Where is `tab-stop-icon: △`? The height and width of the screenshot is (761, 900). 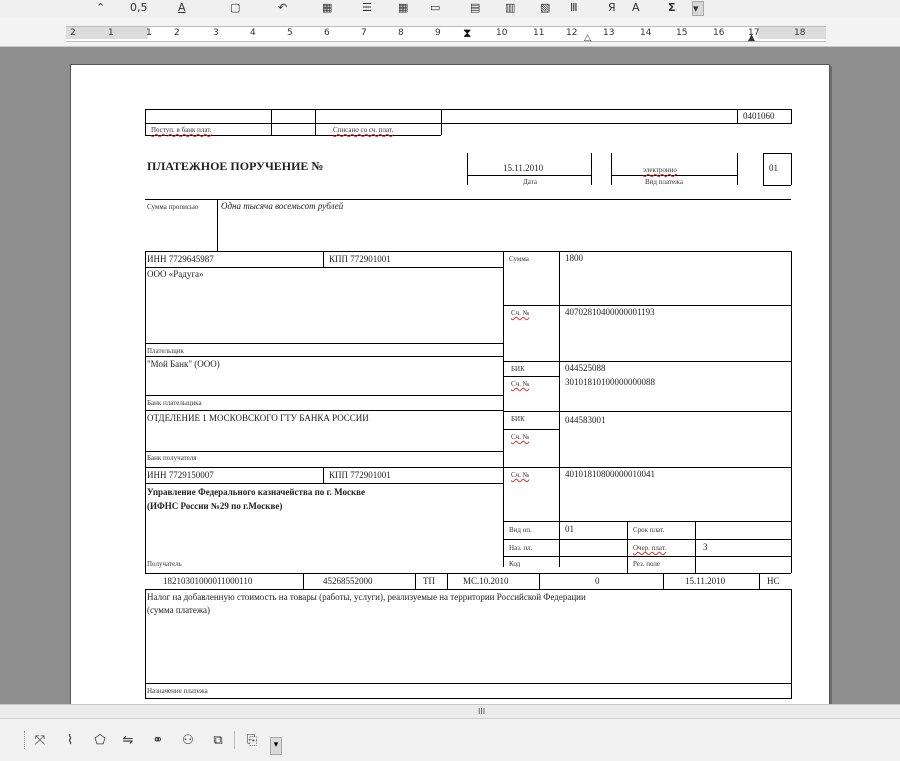
tab-stop-icon: △ is located at coordinates (587, 38).